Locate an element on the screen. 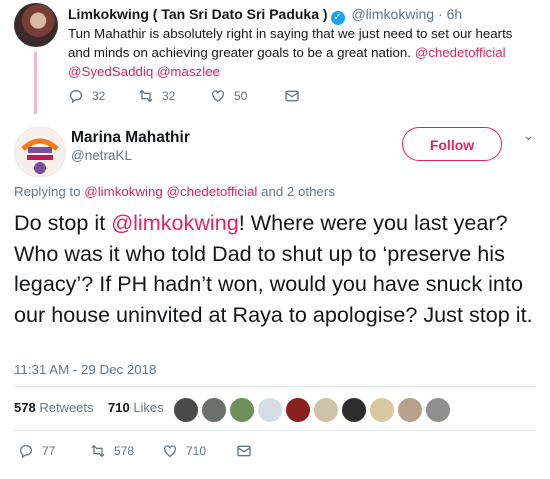  liker-avatars is located at coordinates (313, 410).